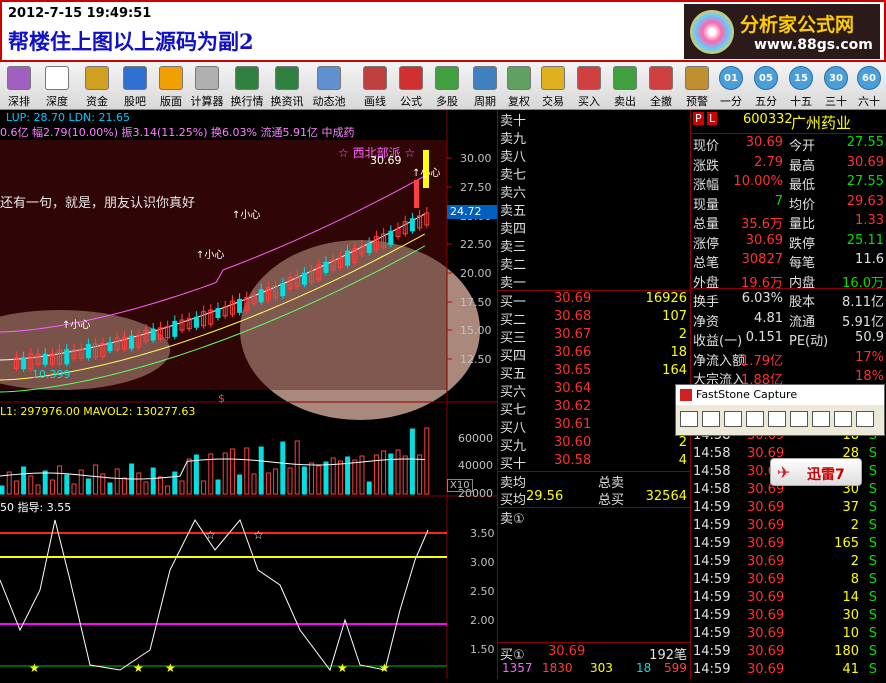 This screenshot has height=683, width=886. What do you see at coordinates (553, 101) in the screenshot?
I see `toolbar-button-label: 交易` at bounding box center [553, 101].